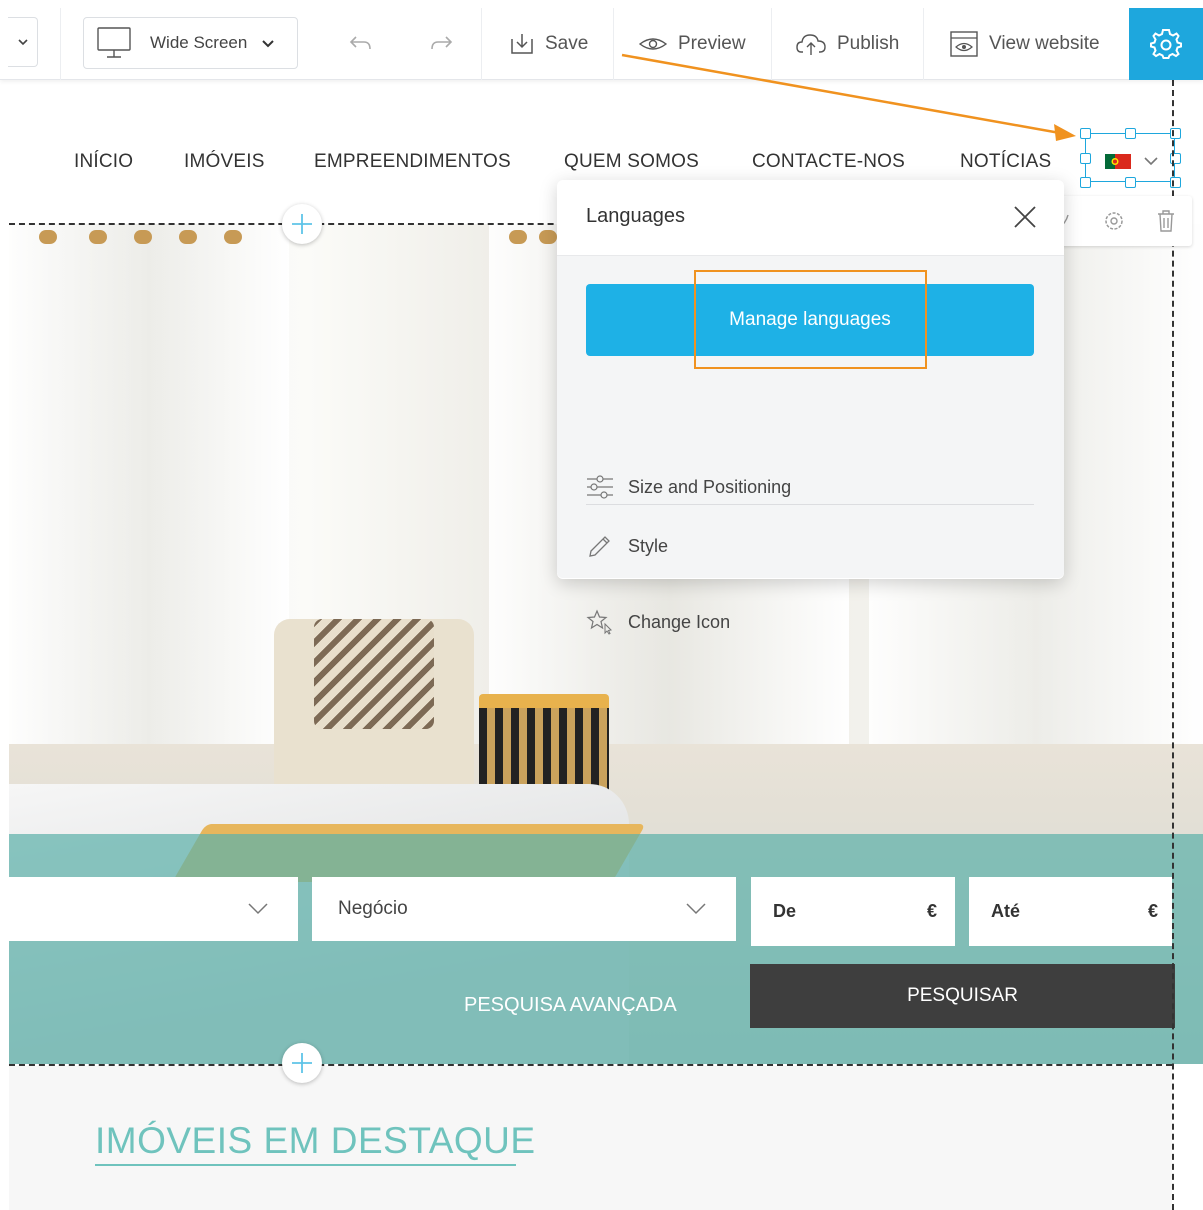  Describe the element at coordinates (635, 216) in the screenshot. I see `popover-title: Languages` at that location.